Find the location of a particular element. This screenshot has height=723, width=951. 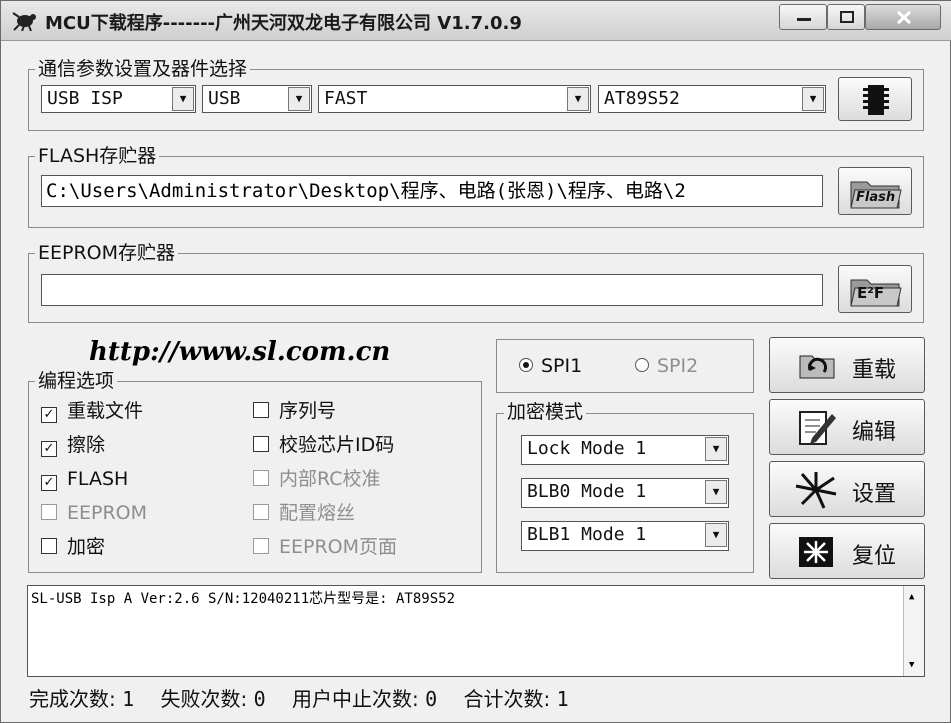

edit-button: 编辑 is located at coordinates (847, 427).